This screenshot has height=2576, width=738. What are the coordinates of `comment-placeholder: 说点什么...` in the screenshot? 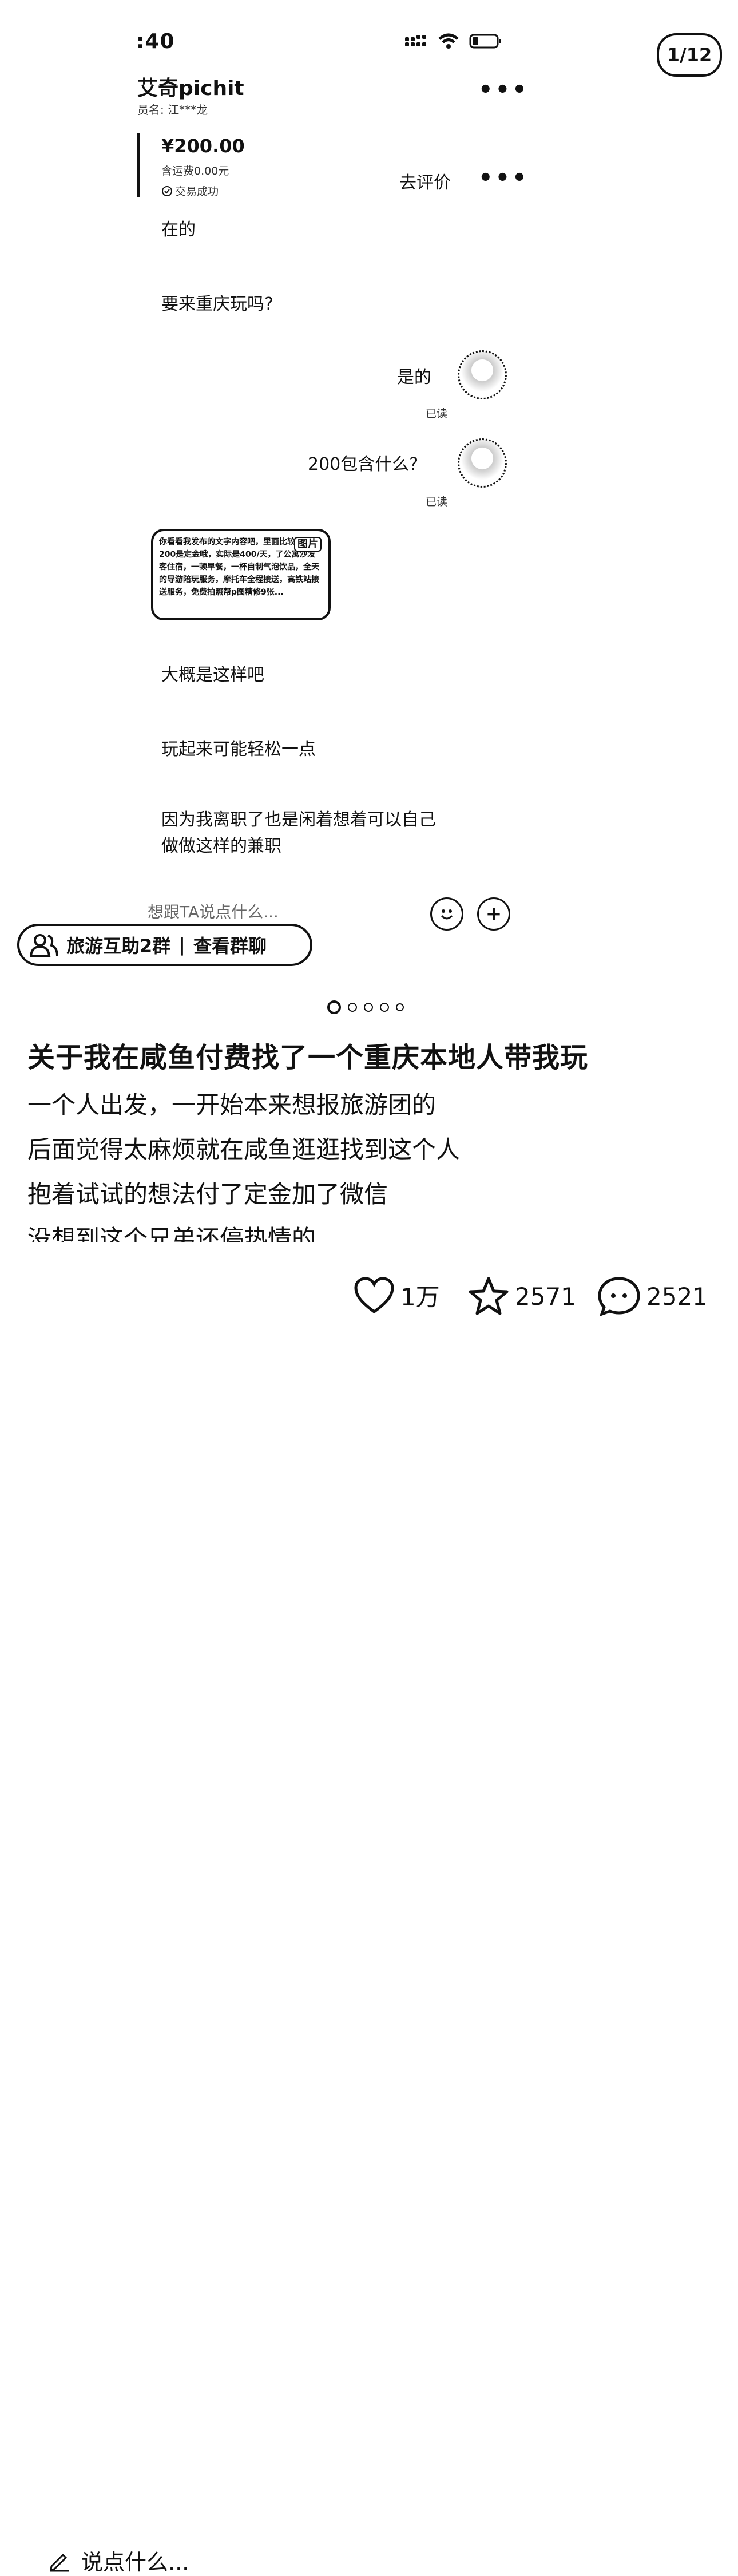 It's located at (135, 2562).